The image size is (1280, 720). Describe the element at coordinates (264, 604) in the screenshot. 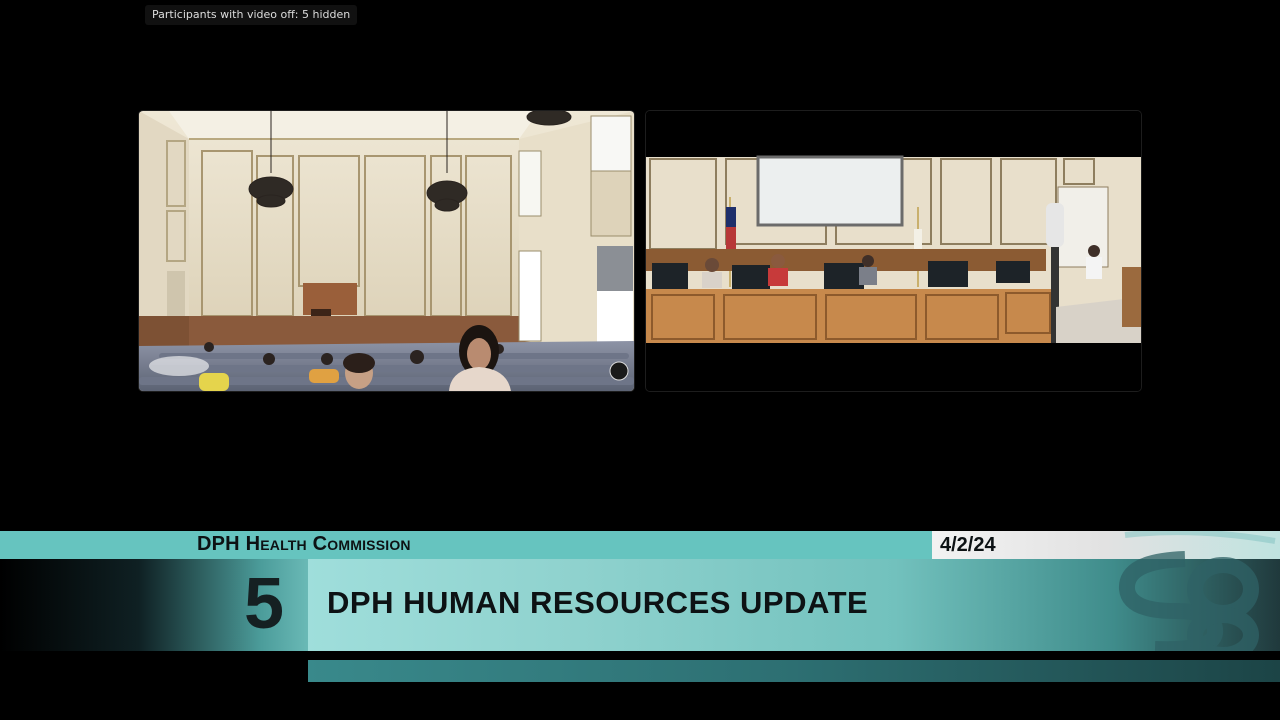

I see `agenda-item-number: 5` at that location.